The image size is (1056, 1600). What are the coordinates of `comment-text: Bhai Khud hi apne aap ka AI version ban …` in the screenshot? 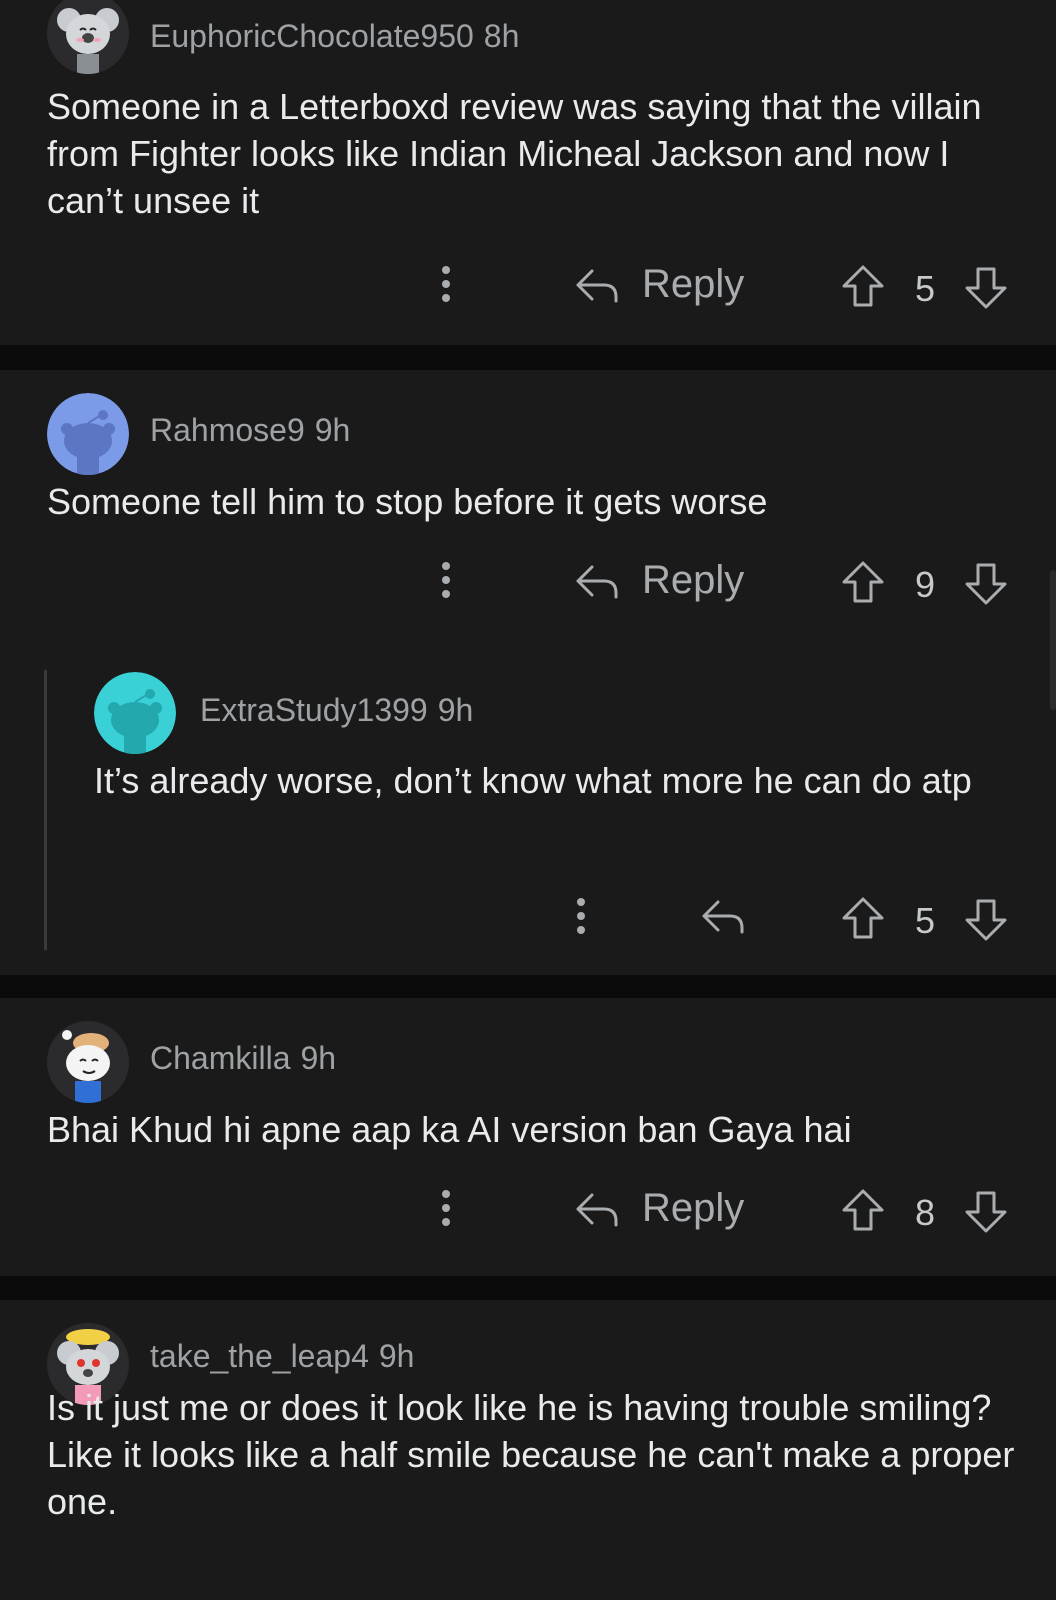 It's located at (449, 1129).